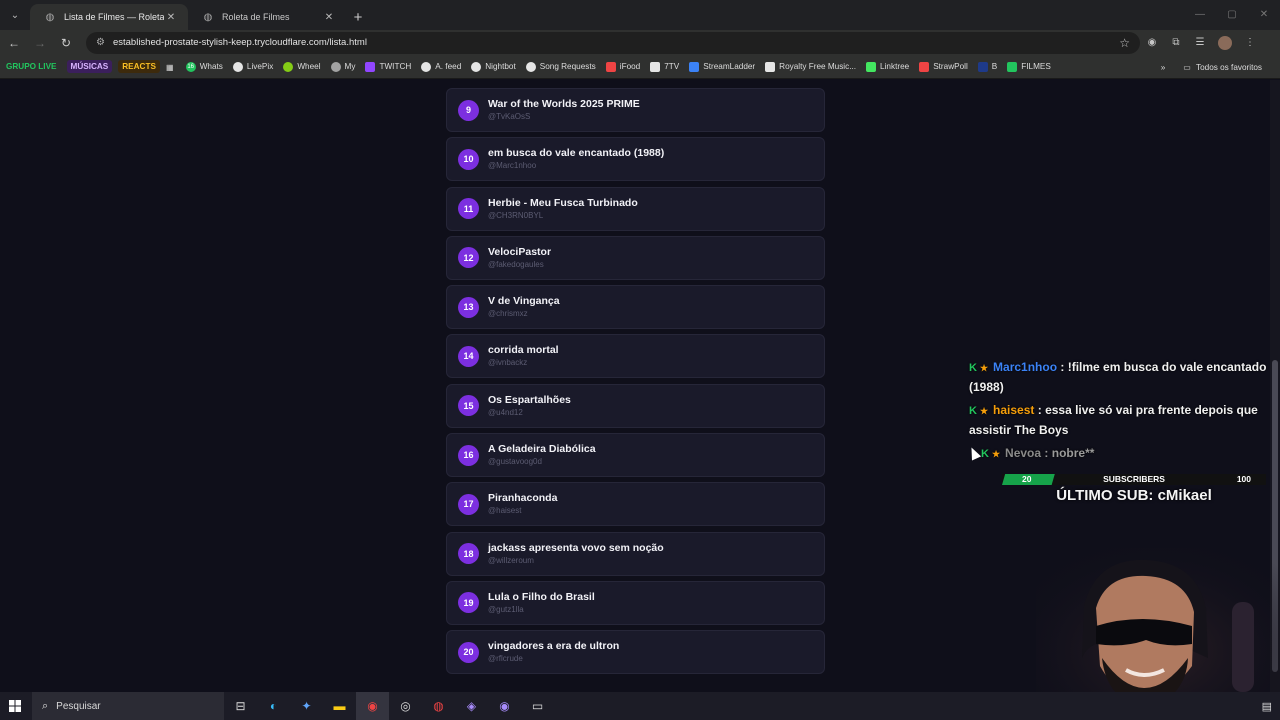  I want to click on movie-row: 12 VelociPastor @fakedogaules, so click(635, 257).